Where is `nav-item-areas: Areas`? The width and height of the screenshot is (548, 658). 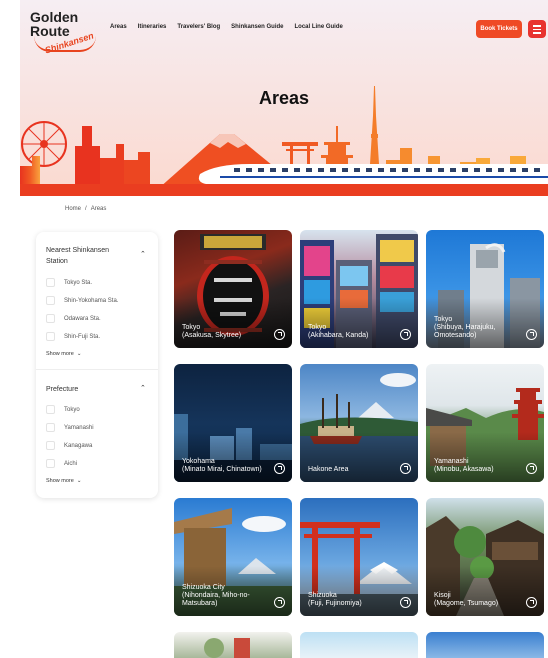 nav-item-areas: Areas is located at coordinates (118, 27).